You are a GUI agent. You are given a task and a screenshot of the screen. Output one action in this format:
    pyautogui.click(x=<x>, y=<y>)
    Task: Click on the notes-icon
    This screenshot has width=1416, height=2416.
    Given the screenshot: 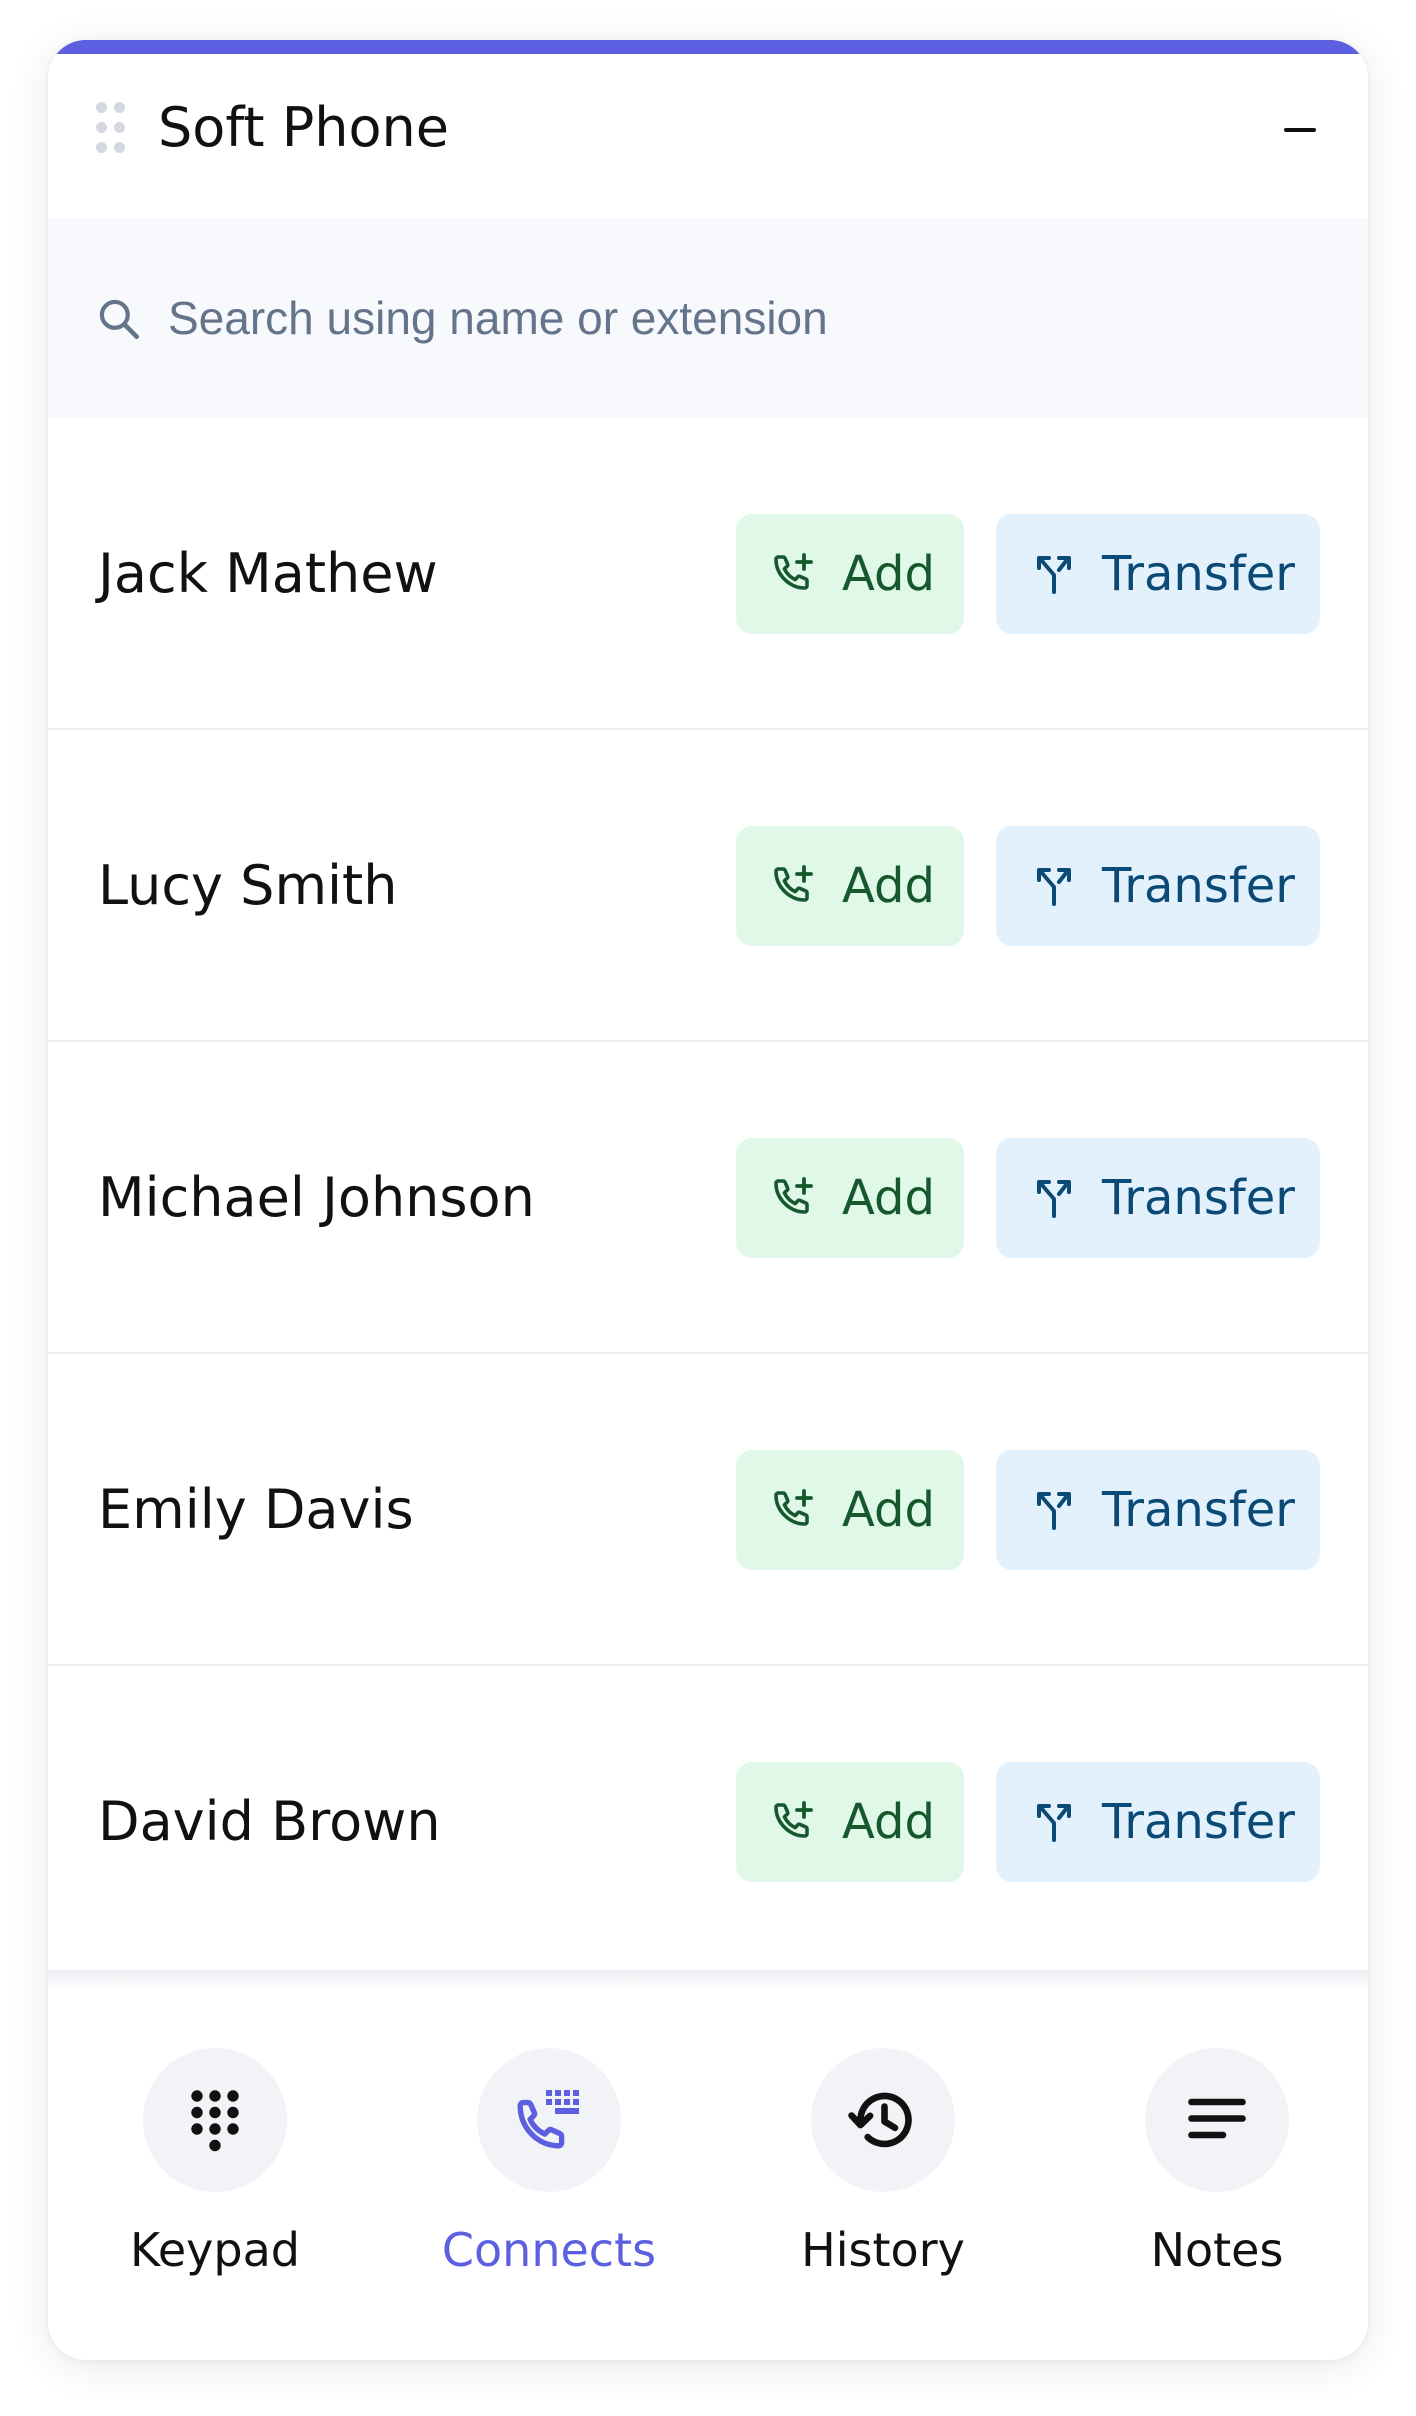 What is the action you would take?
    pyautogui.click(x=1217, y=2118)
    